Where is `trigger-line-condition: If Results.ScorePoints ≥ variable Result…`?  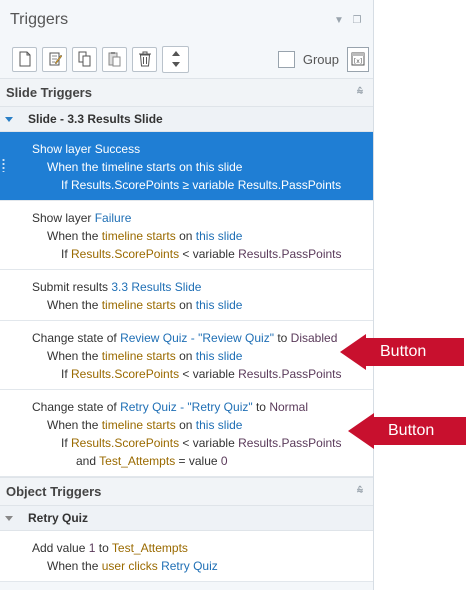 trigger-line-condition: If Results.ScorePoints ≥ variable Result… is located at coordinates (201, 185).